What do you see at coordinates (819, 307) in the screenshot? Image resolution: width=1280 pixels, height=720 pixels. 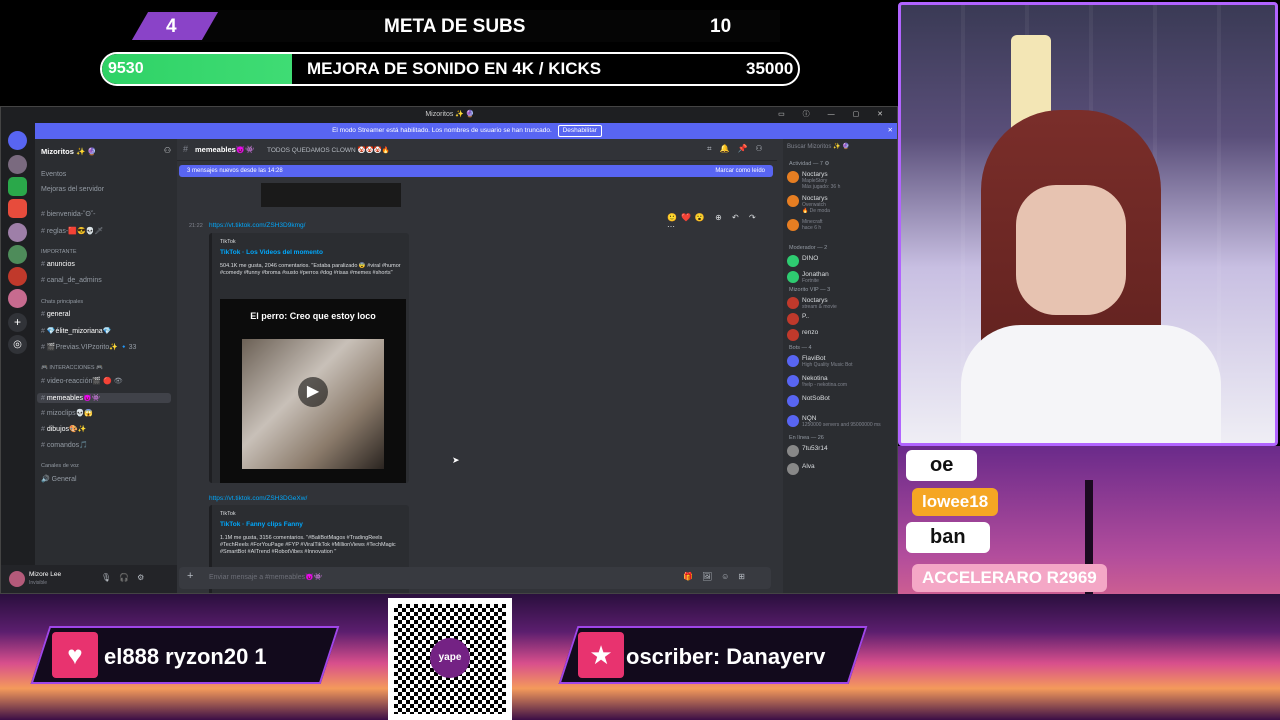 I see `member-subtext: stream & movie` at bounding box center [819, 307].